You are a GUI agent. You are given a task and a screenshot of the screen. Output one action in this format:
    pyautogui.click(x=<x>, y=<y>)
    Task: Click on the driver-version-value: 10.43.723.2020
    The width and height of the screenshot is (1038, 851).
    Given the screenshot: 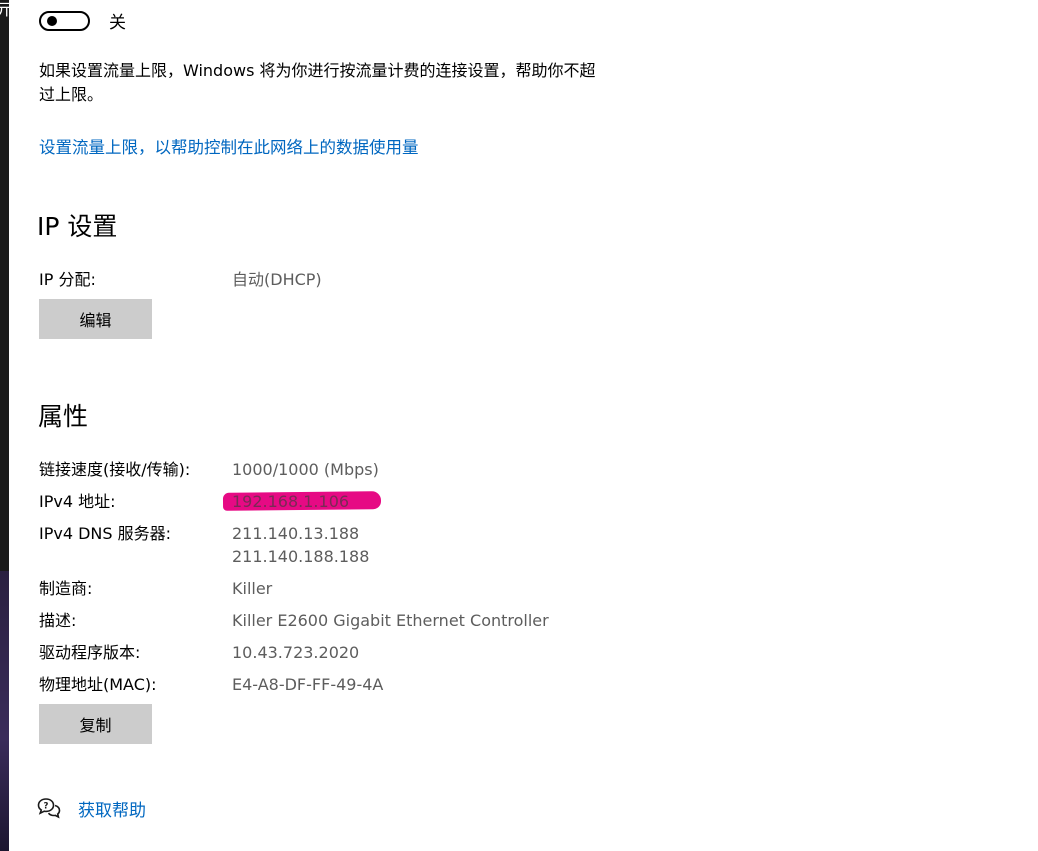 What is the action you would take?
    pyautogui.click(x=296, y=652)
    